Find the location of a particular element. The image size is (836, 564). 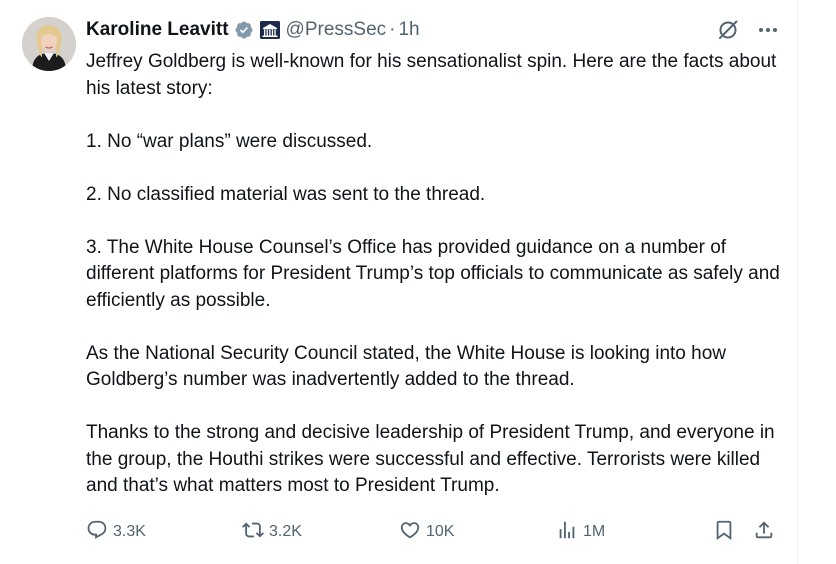

tweet-paragraph: 1. No “war plans” were discussed. is located at coordinates (229, 141).